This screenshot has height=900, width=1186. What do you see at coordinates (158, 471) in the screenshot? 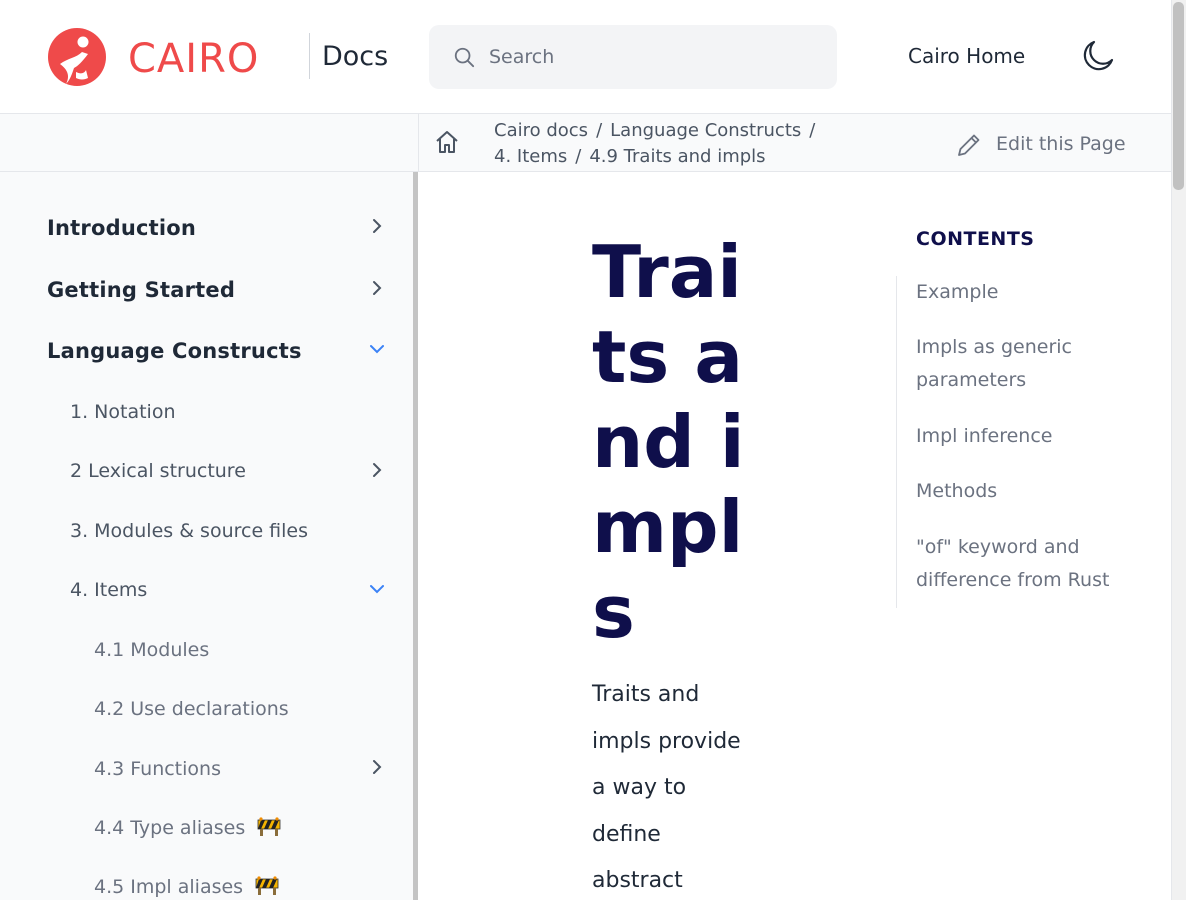
I see `sidebar-item-lexical-structure: 2 Lexical structure` at bounding box center [158, 471].